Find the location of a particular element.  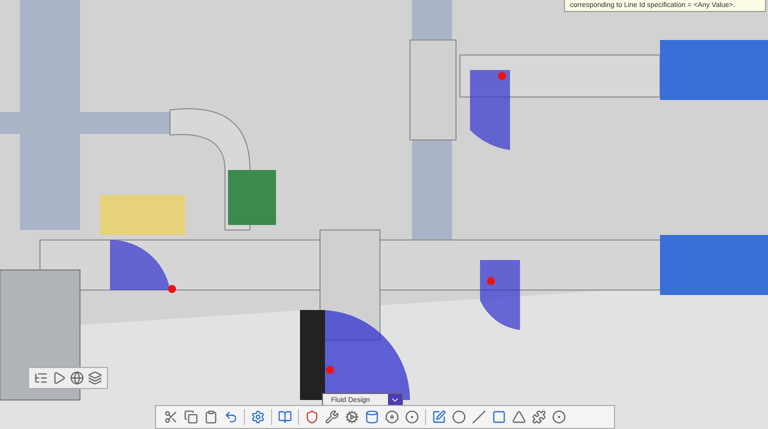

book-icon is located at coordinates (285, 417).